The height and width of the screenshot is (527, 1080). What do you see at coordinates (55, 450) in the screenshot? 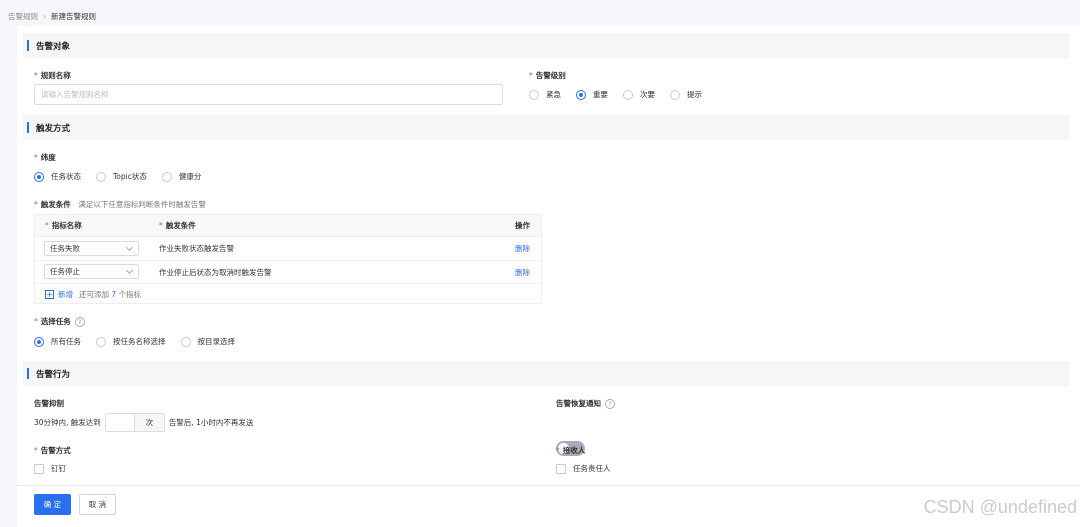
I see `label-text: 告警方式` at bounding box center [55, 450].